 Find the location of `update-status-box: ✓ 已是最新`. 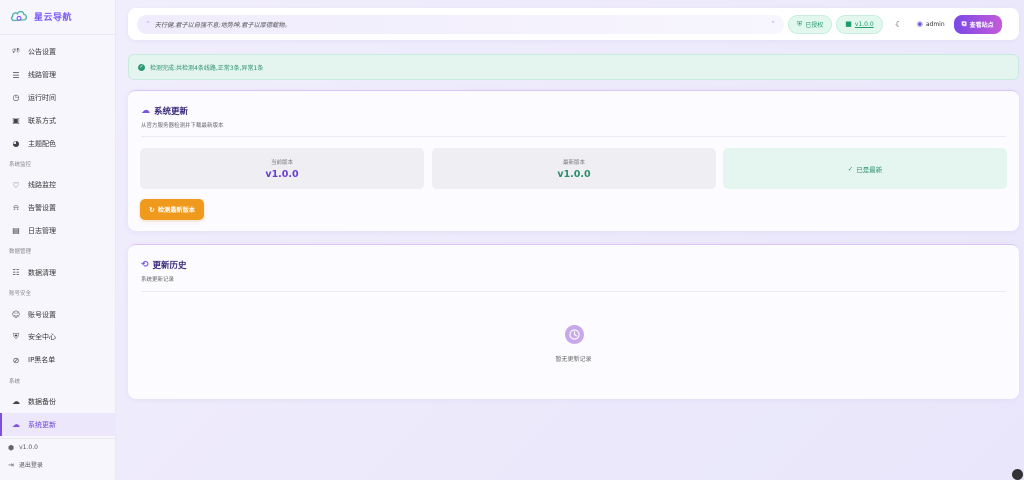

update-status-box: ✓ 已是最新 is located at coordinates (865, 168).